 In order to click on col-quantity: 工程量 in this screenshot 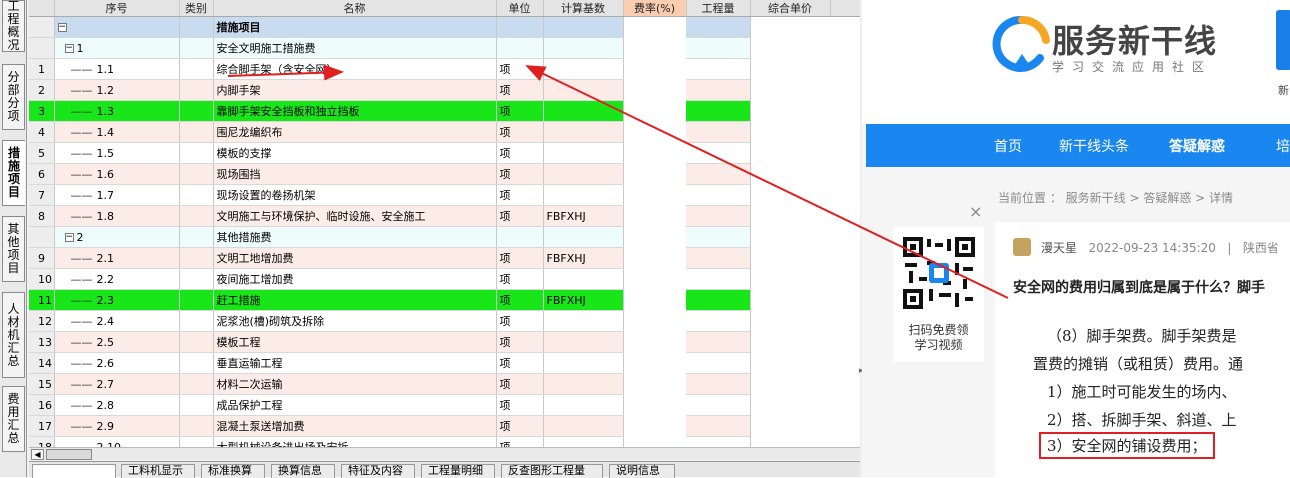, I will do `click(718, 8)`.